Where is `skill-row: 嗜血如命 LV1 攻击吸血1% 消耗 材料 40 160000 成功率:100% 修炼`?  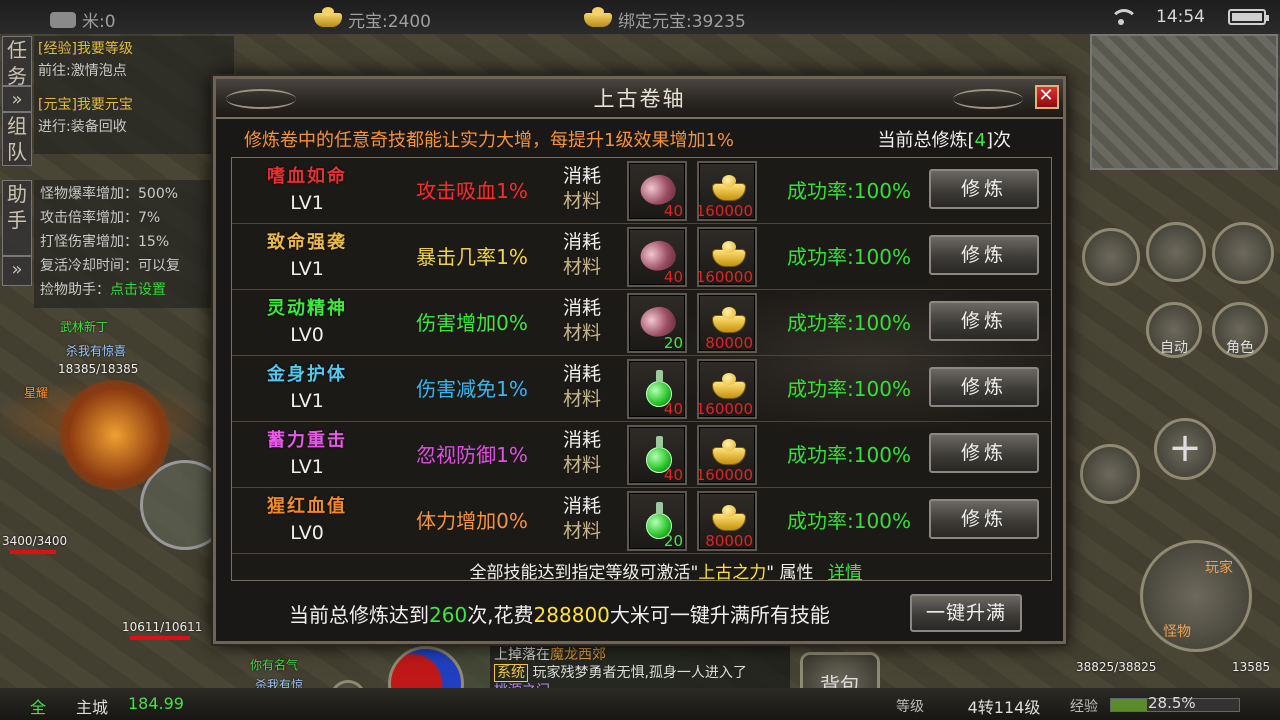
skill-row: 嗜血如命 LV1 攻击吸血1% 消耗 材料 40 160000 成功率:100% 修炼 is located at coordinates (641, 191).